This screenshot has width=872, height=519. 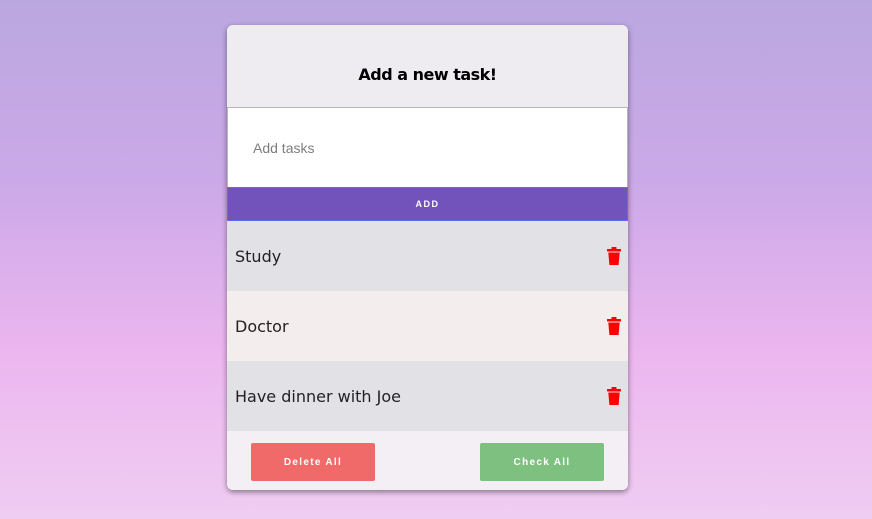 I want to click on task-text: Have dinner with Joe, so click(x=318, y=396).